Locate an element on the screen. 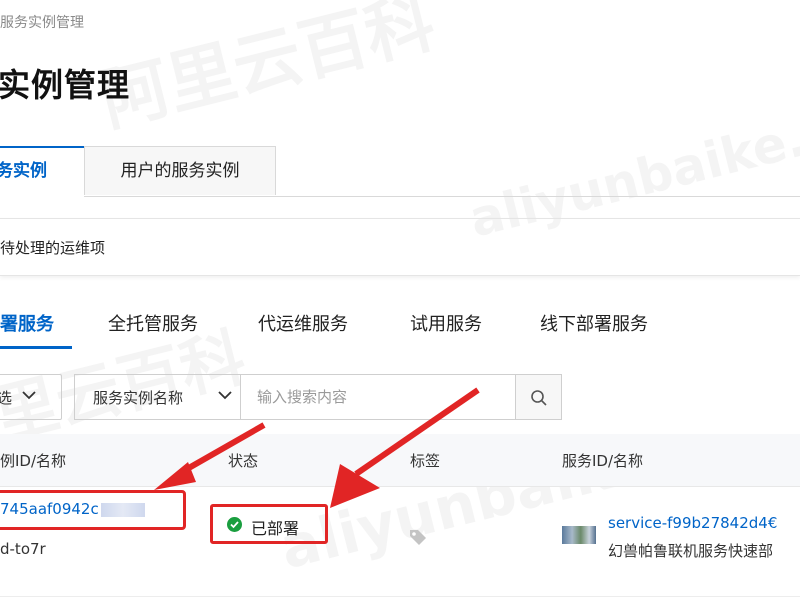 This screenshot has width=800, height=600. search-field-label: 服务实例名称 is located at coordinates (138, 398).